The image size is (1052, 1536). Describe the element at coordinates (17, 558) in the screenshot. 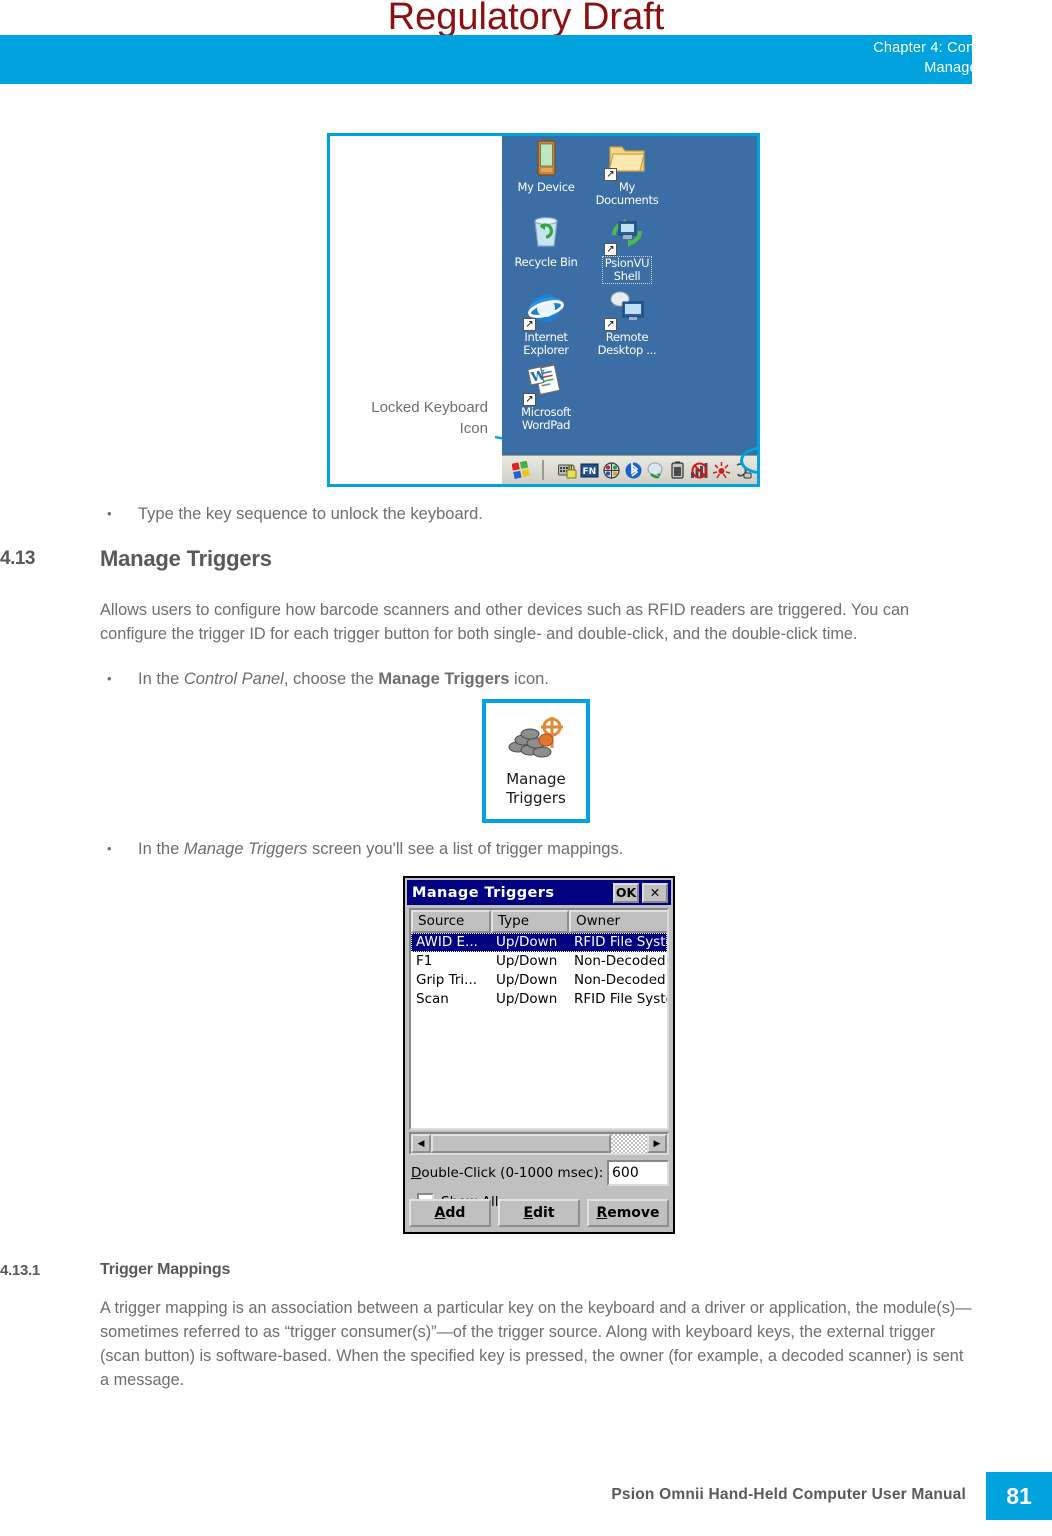

I see `section-number: 4.13` at that location.